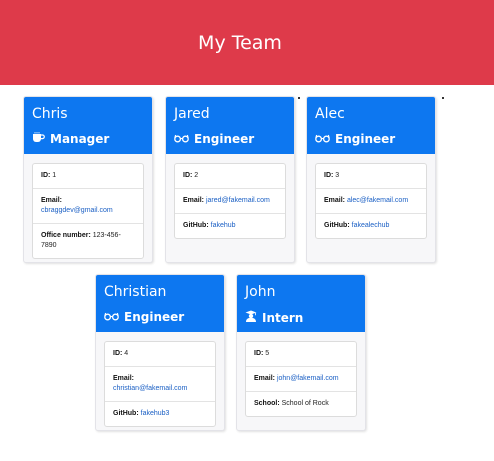  I want to click on email-link: alec@fakemail.com, so click(377, 200).